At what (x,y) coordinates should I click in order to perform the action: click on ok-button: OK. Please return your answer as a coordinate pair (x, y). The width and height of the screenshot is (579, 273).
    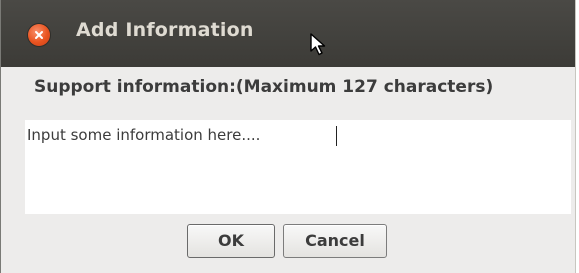
    Looking at the image, I should click on (231, 241).